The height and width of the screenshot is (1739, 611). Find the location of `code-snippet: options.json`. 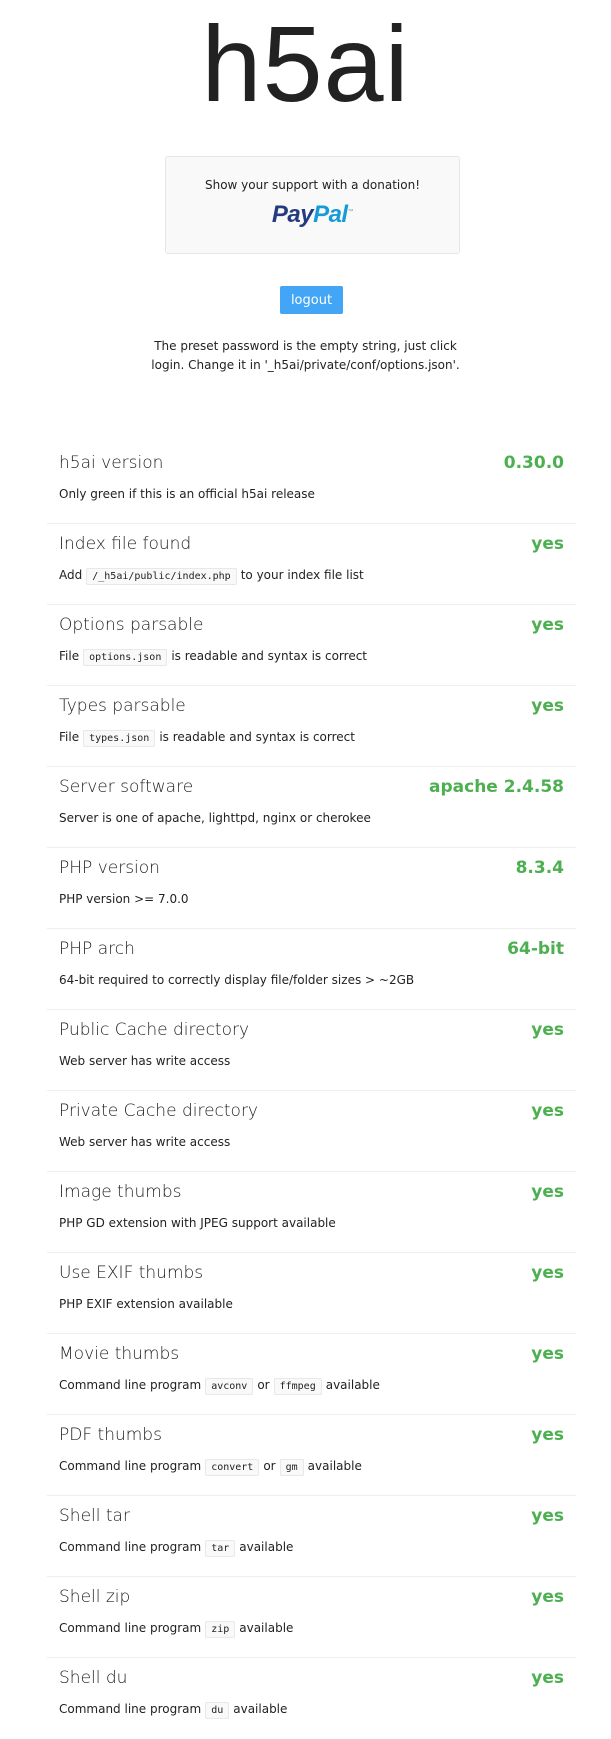

code-snippet: options.json is located at coordinates (125, 657).